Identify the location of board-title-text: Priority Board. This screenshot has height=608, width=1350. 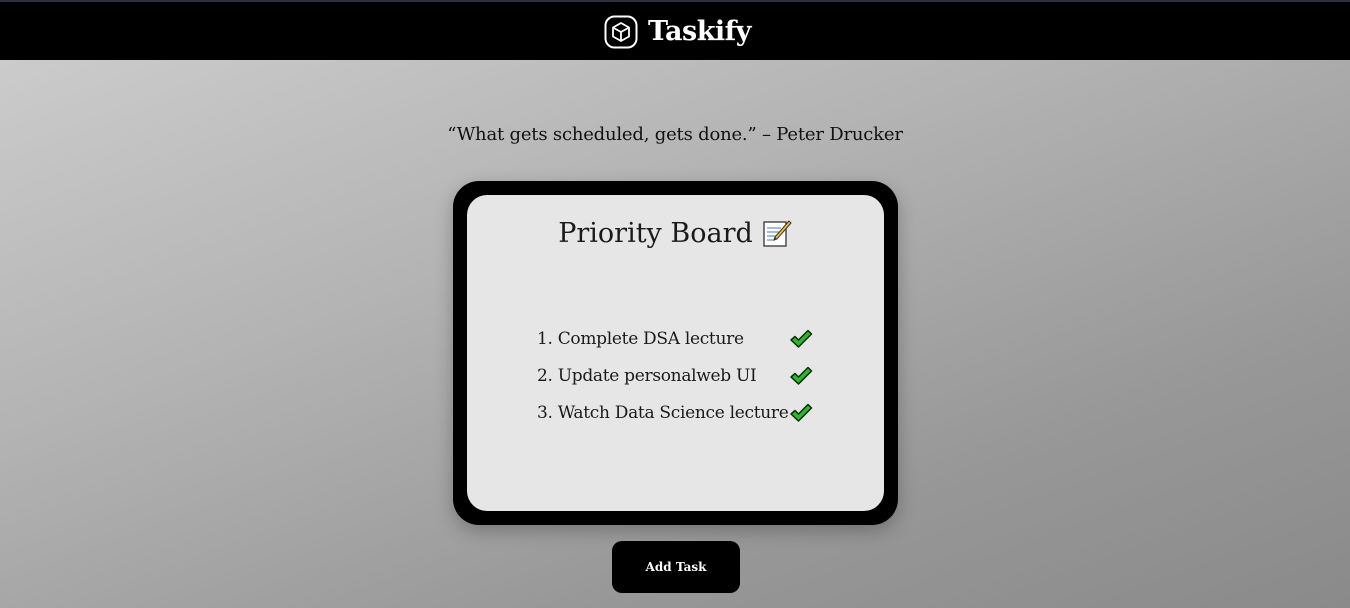
(655, 233).